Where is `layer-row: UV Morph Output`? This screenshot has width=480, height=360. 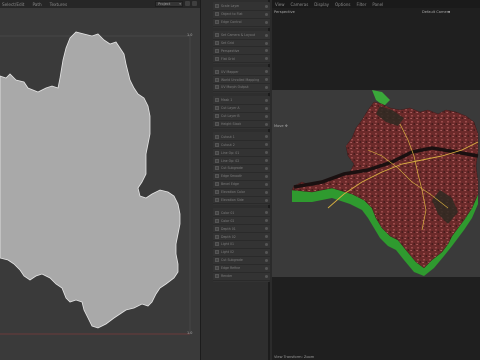
layer-row: UV Morph Output is located at coordinates (241, 88).